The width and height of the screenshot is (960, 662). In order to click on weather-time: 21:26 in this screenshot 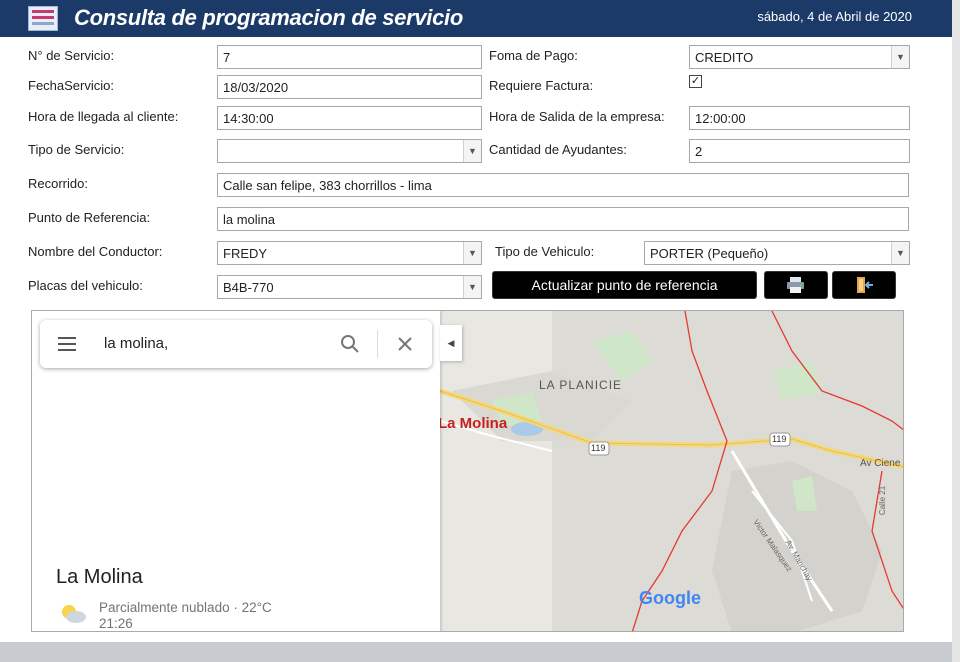, I will do `click(116, 623)`.